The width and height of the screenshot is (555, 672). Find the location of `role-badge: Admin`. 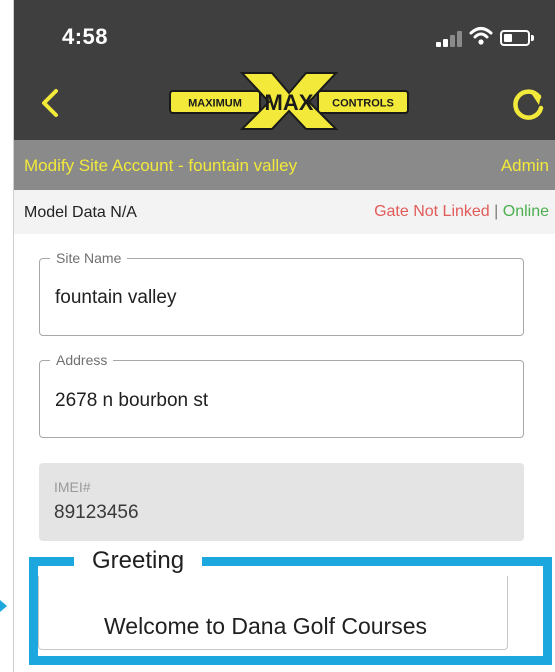

role-badge: Admin is located at coordinates (524, 165).